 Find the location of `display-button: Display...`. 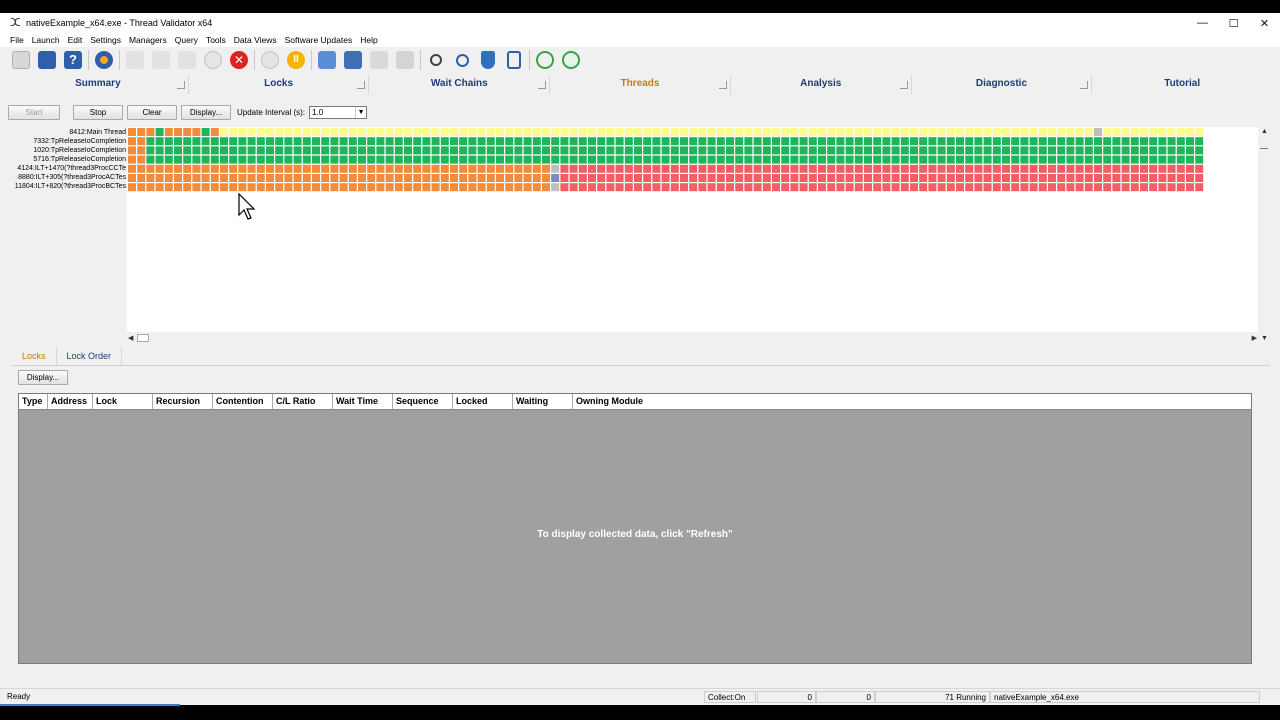

display-button: Display... is located at coordinates (206, 112).